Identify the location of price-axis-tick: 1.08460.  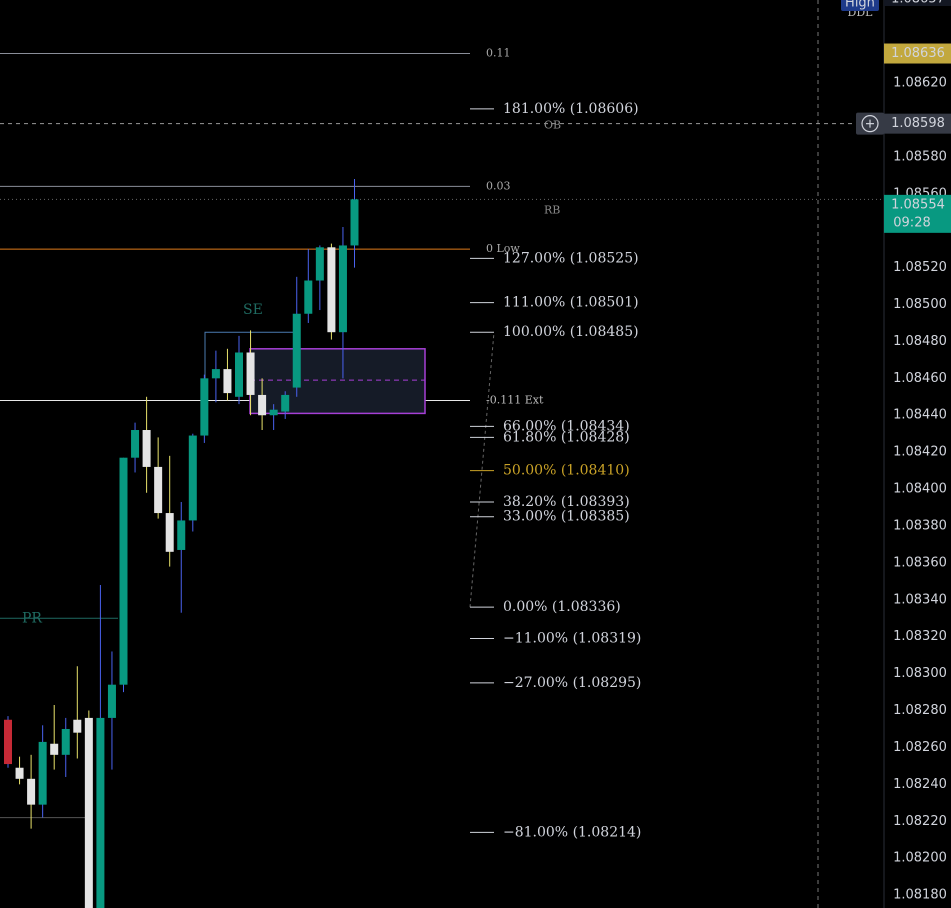
(920, 378).